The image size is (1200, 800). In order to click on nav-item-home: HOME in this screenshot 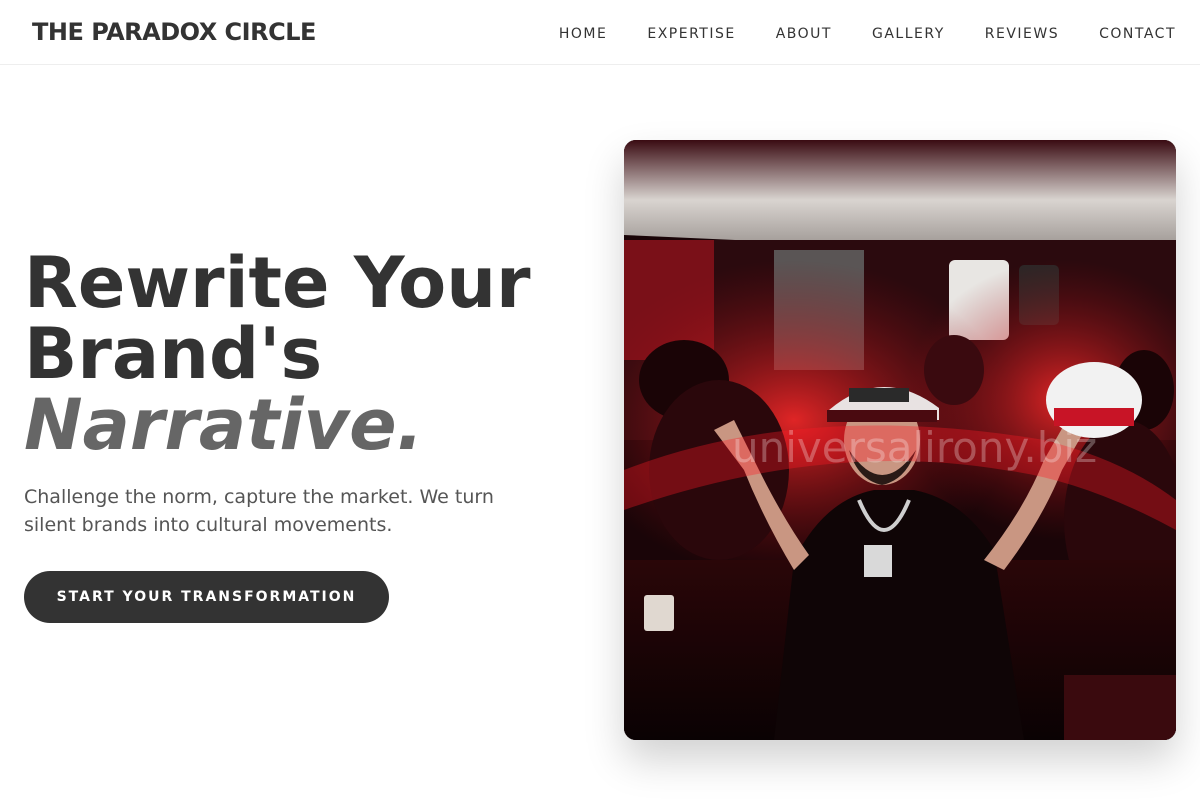, I will do `click(583, 32)`.